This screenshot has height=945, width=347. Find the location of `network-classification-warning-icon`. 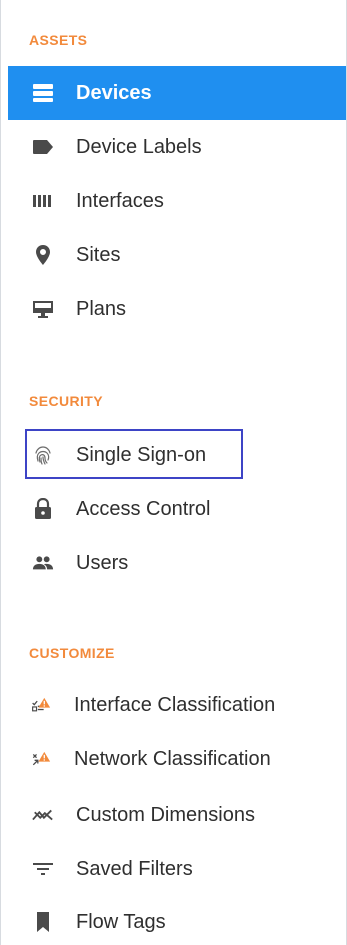

network-classification-warning-icon is located at coordinates (43, 759).